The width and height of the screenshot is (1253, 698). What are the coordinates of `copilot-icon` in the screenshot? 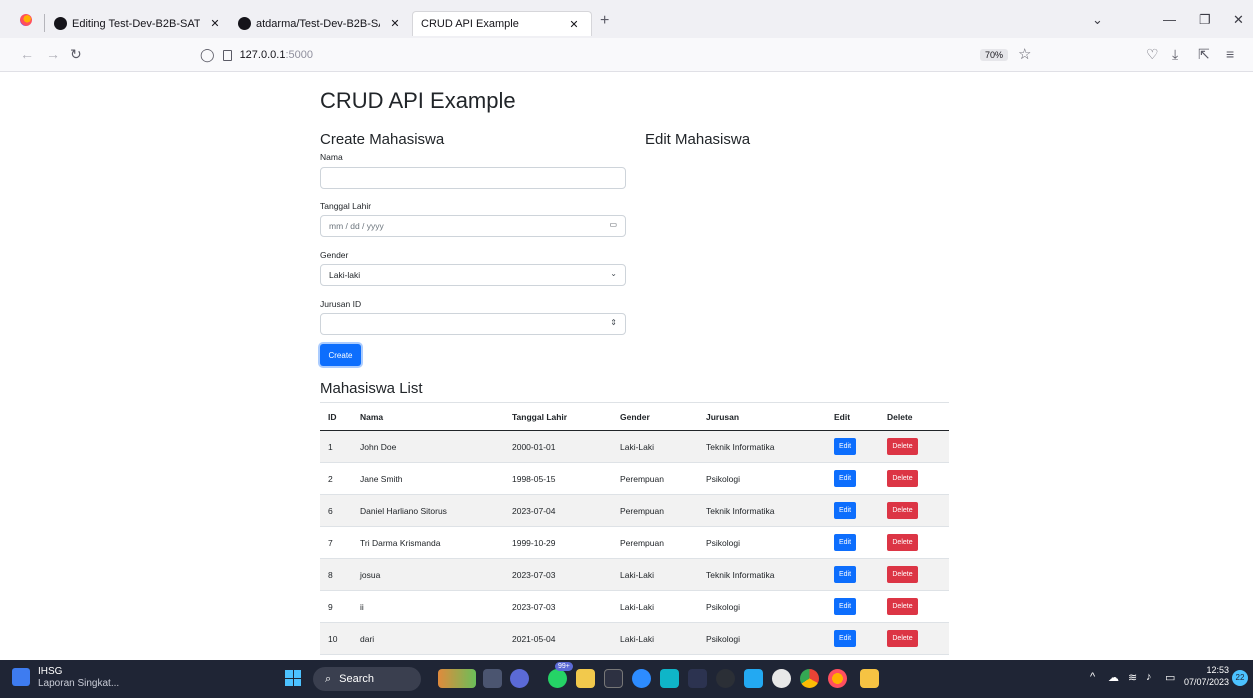 It's located at (697, 678).